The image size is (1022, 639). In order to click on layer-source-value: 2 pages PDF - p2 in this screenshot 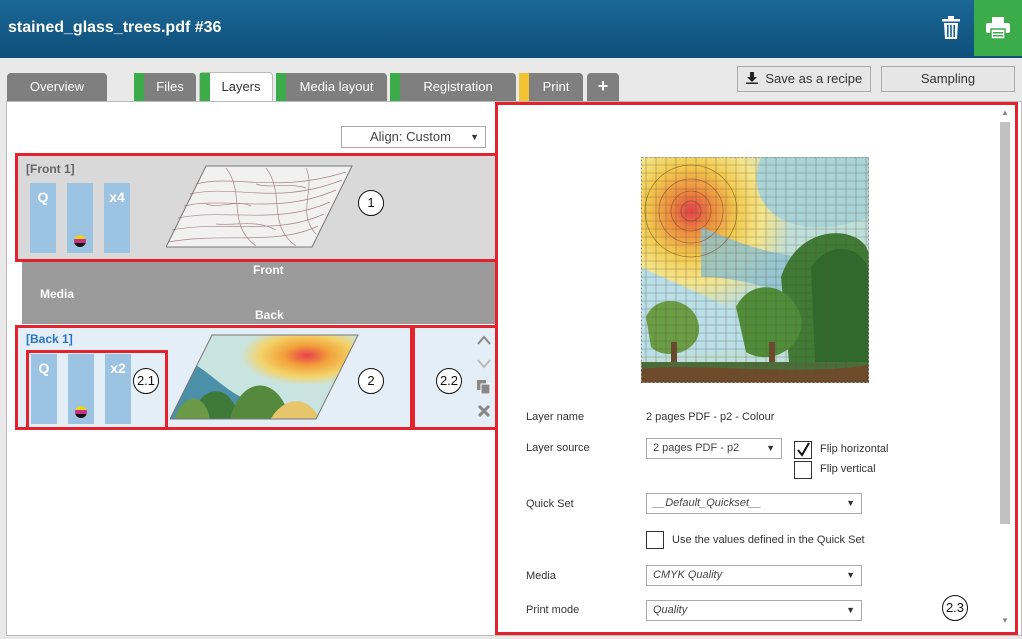, I will do `click(696, 448)`.